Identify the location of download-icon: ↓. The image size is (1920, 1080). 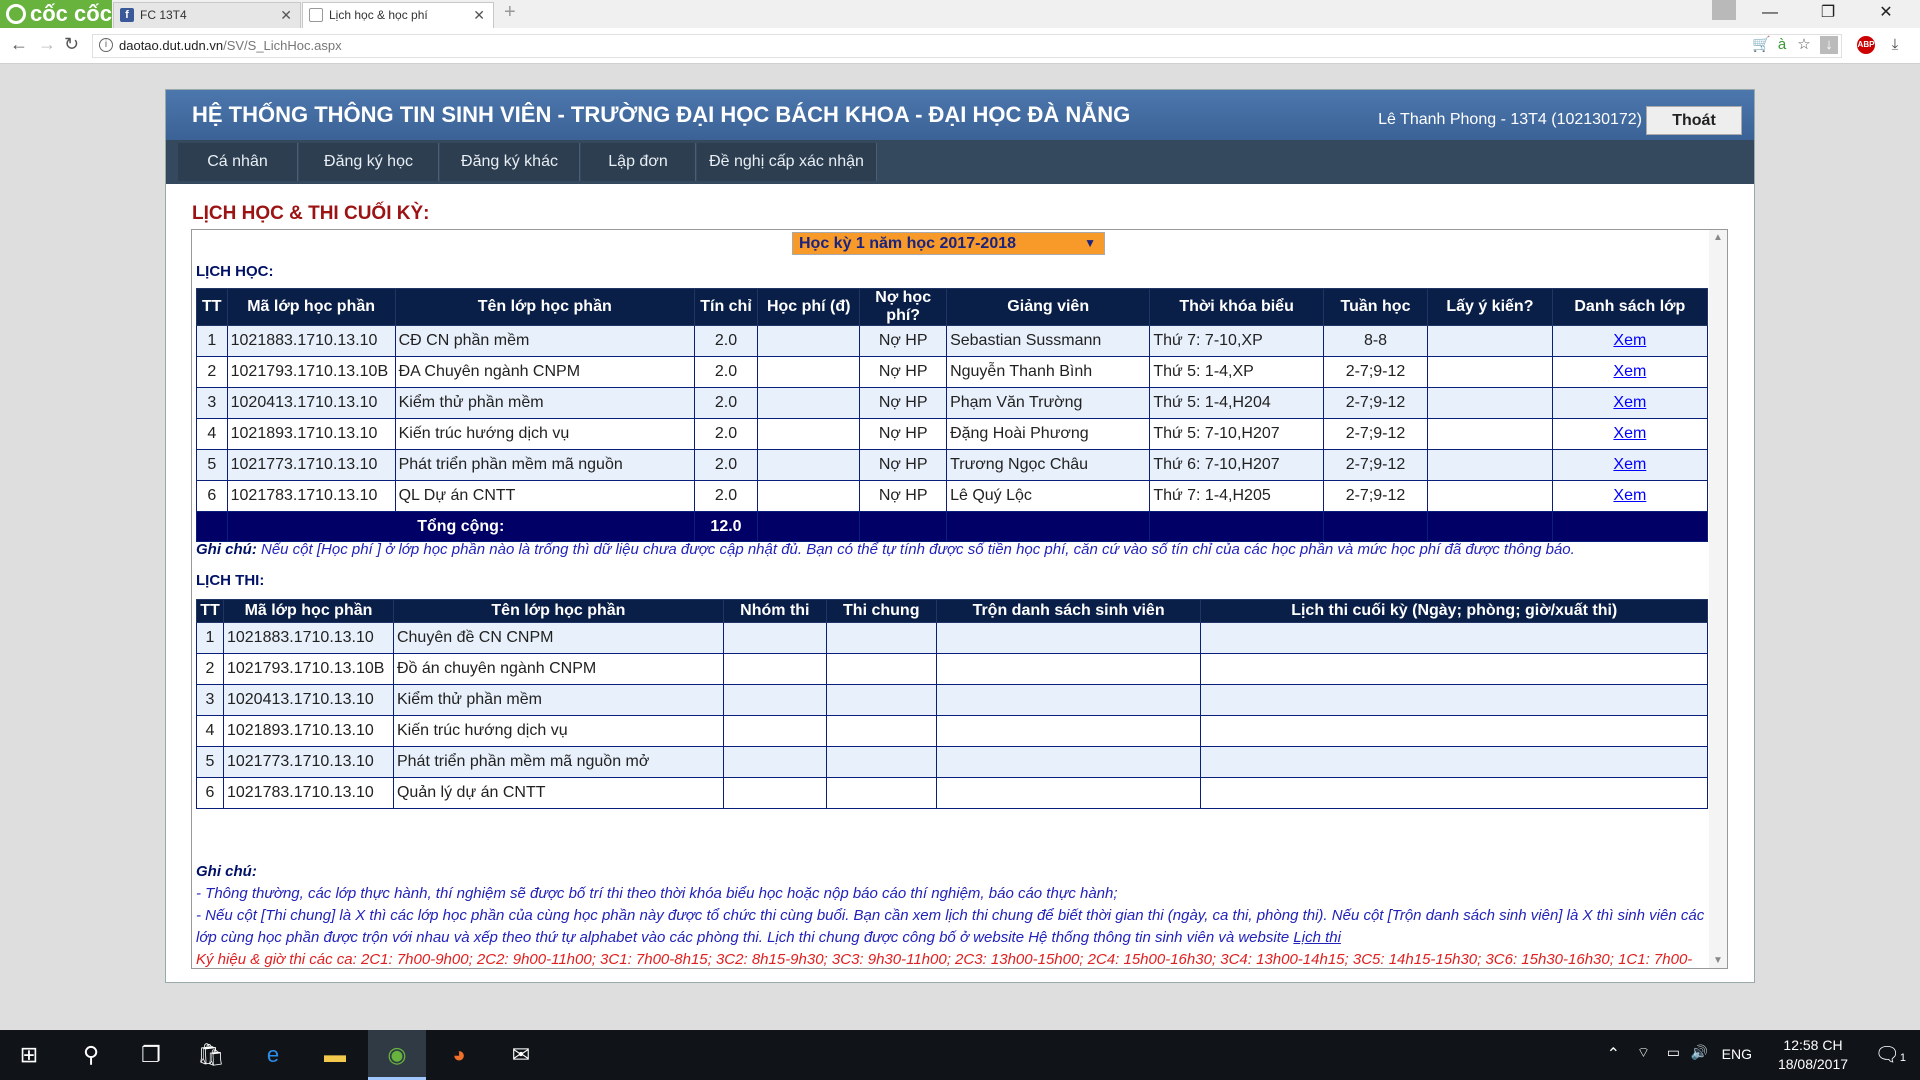
(1829, 45).